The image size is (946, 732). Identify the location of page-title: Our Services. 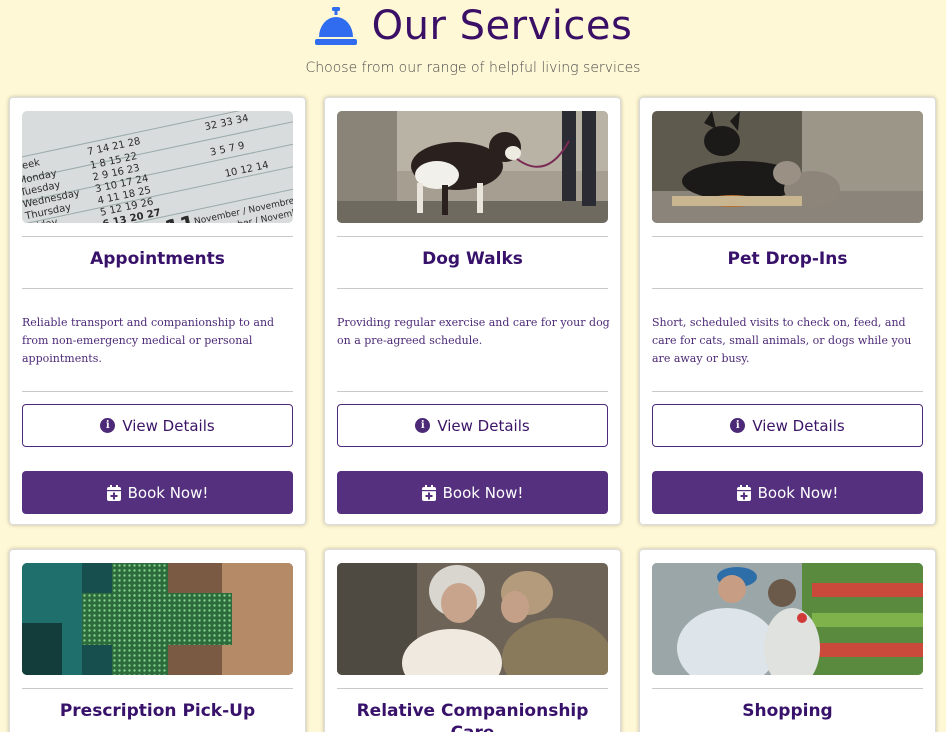
(502, 26).